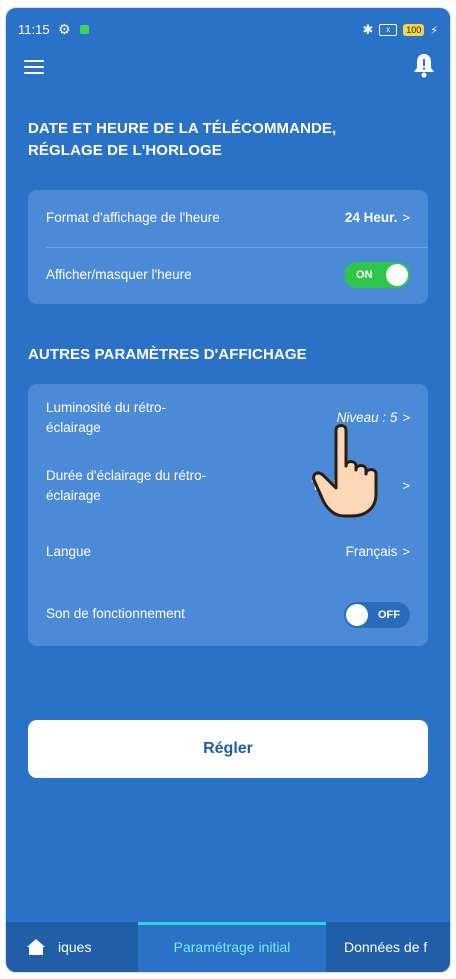 The image size is (456, 979). I want to click on battery-icon: 100, so click(414, 30).